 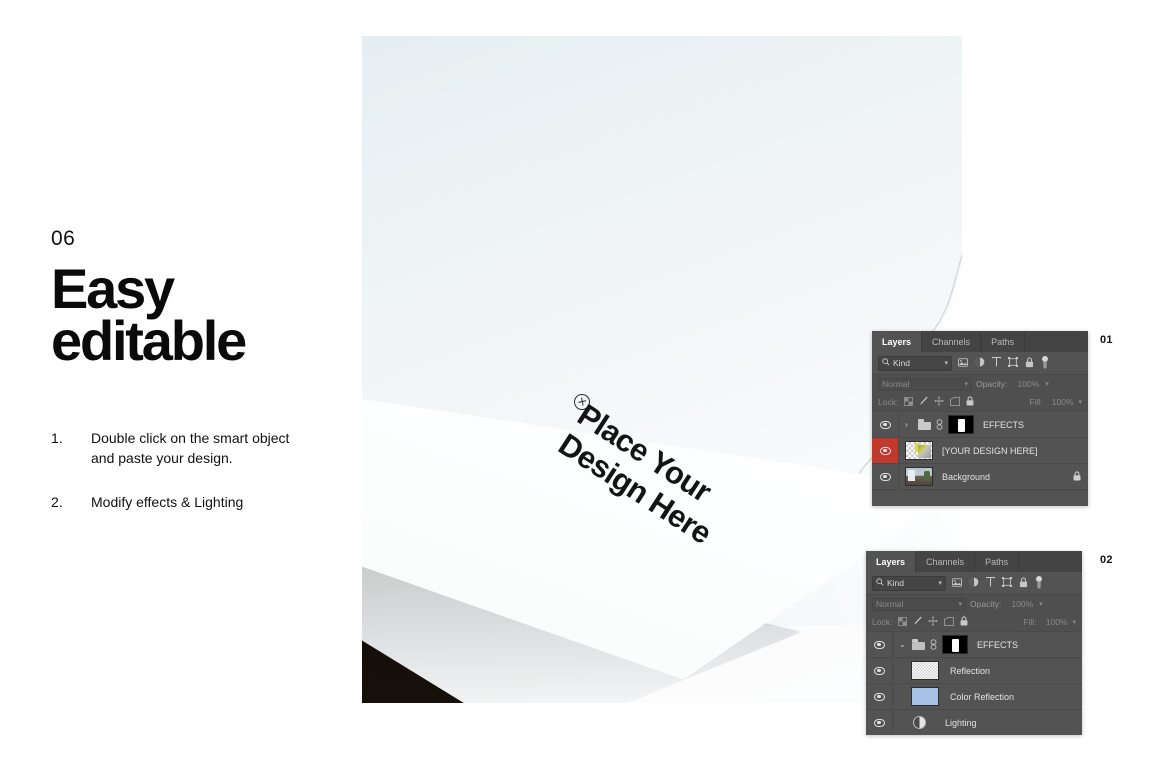 I want to click on layer-content: Color Reflection, so click(x=987, y=696).